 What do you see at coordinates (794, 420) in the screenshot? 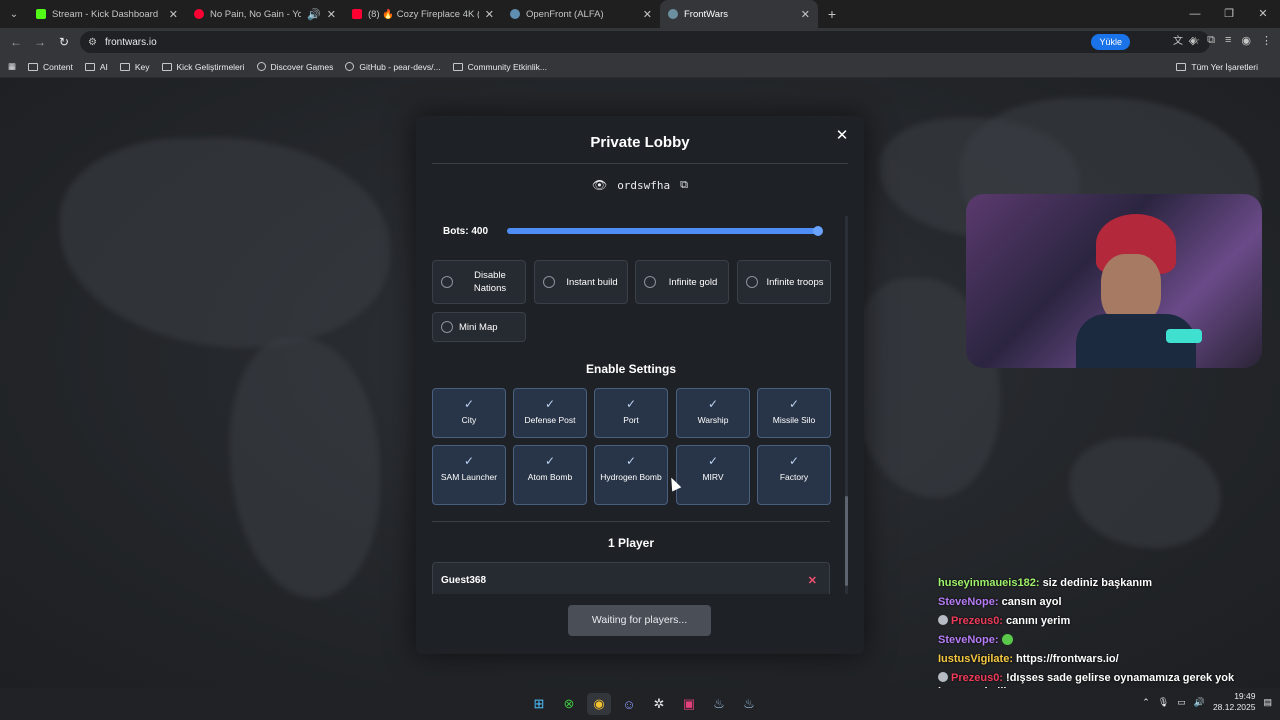
I see `setting-label: Missile Silo` at bounding box center [794, 420].